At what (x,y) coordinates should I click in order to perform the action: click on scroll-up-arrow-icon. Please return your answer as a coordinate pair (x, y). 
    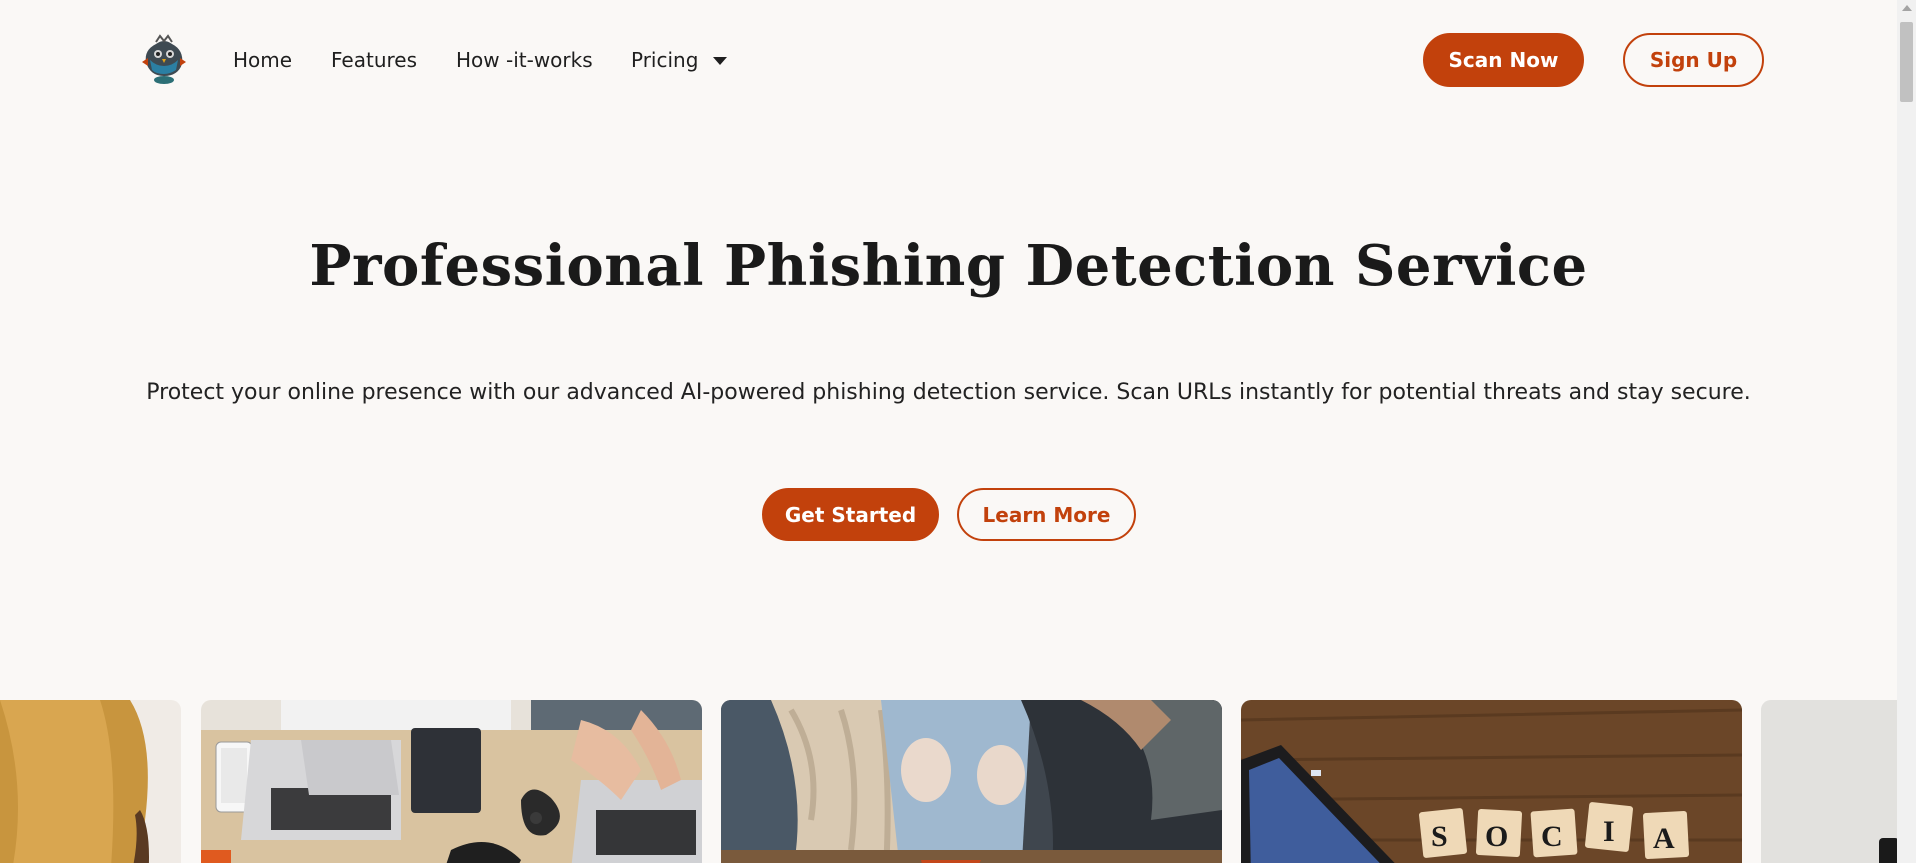
    Looking at the image, I should click on (1907, 8).